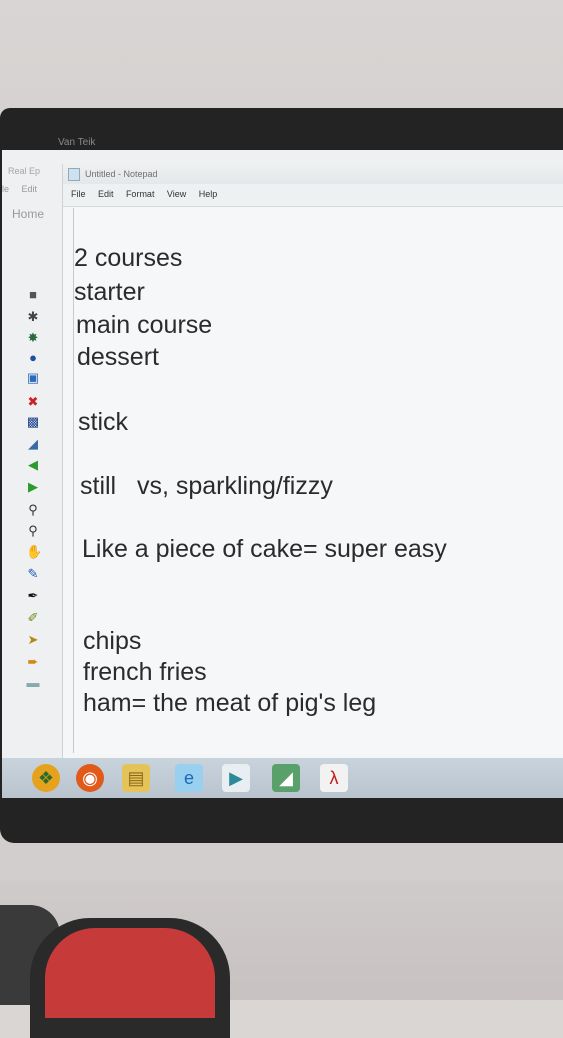  Describe the element at coordinates (36, 518) in the screenshot. I see `annotation-toolbar: ■ ✱ ✸ ● ▣ ✖ ▩ ◢ ◀ ▶ ⚲ ⚲ ✋ ✎ ✒ ✐ ➤ ➨ ▬` at that location.